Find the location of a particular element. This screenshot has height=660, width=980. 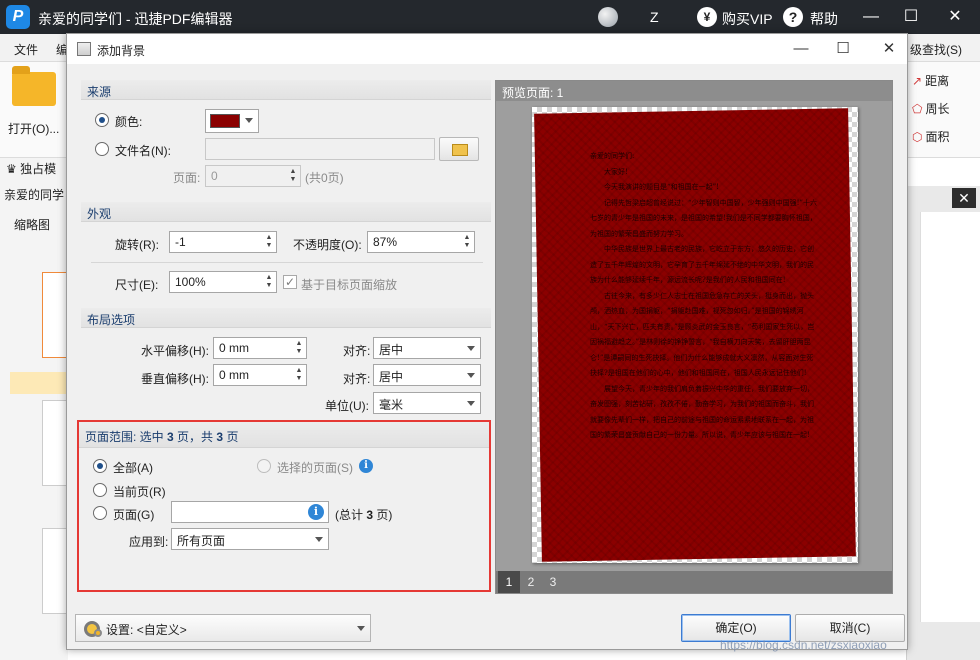

gear-small-icon is located at coordinates (98, 633).